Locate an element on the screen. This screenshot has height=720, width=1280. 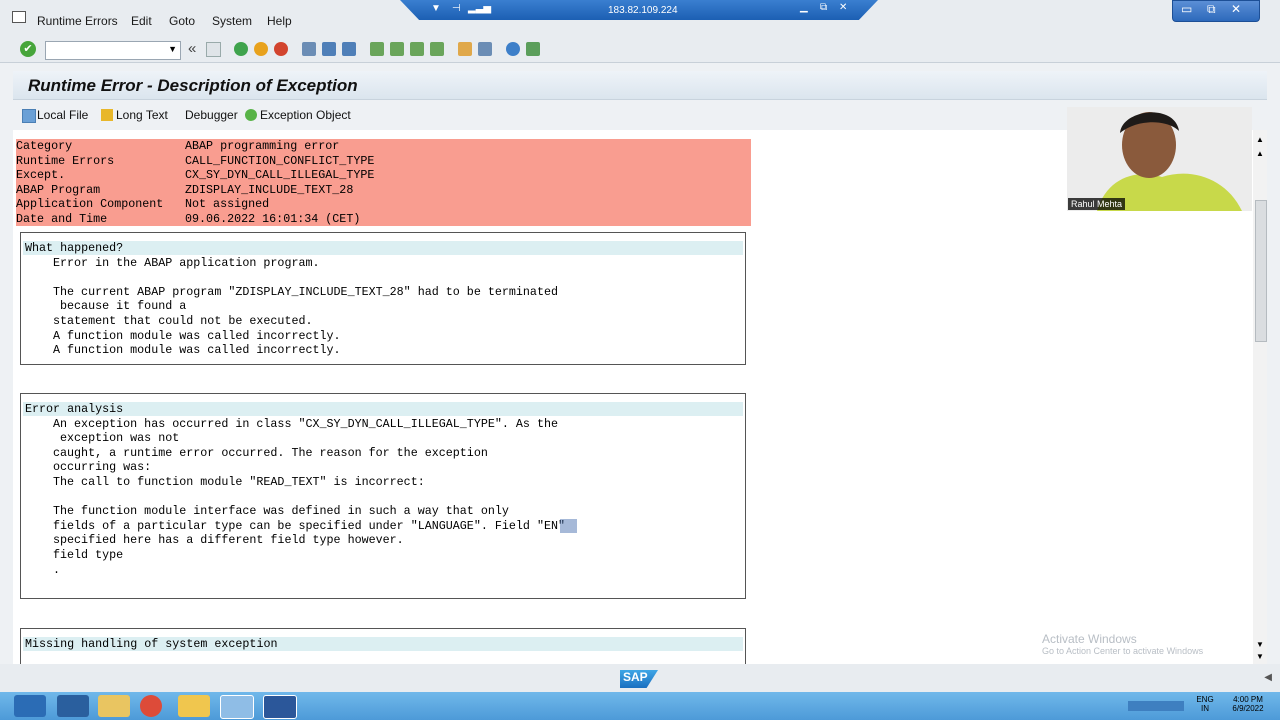
info-row: Date and Time 09.06.2022 16:01:34 (CET) is located at coordinates (188, 219).